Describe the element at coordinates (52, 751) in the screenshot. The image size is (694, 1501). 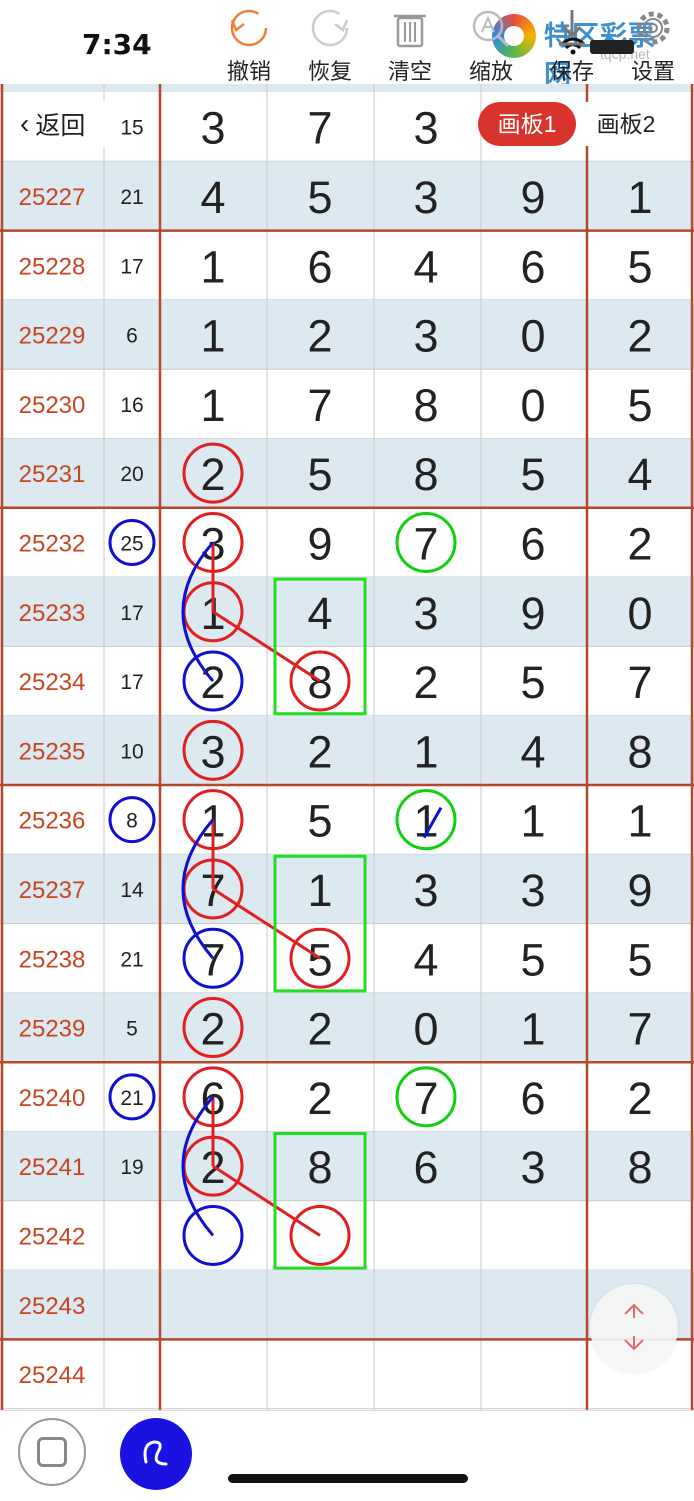
I see `period-number: 25235` at that location.